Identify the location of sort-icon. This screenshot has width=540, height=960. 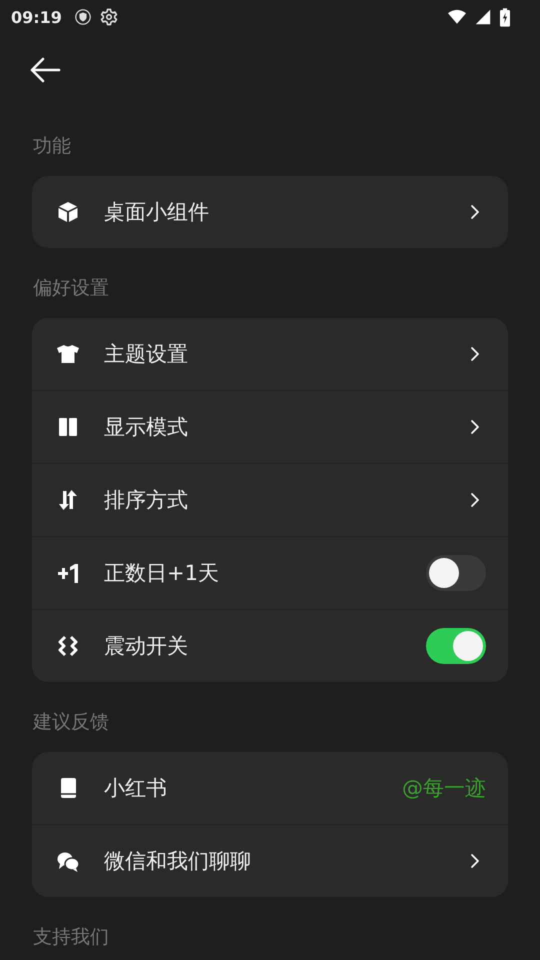
(68, 500).